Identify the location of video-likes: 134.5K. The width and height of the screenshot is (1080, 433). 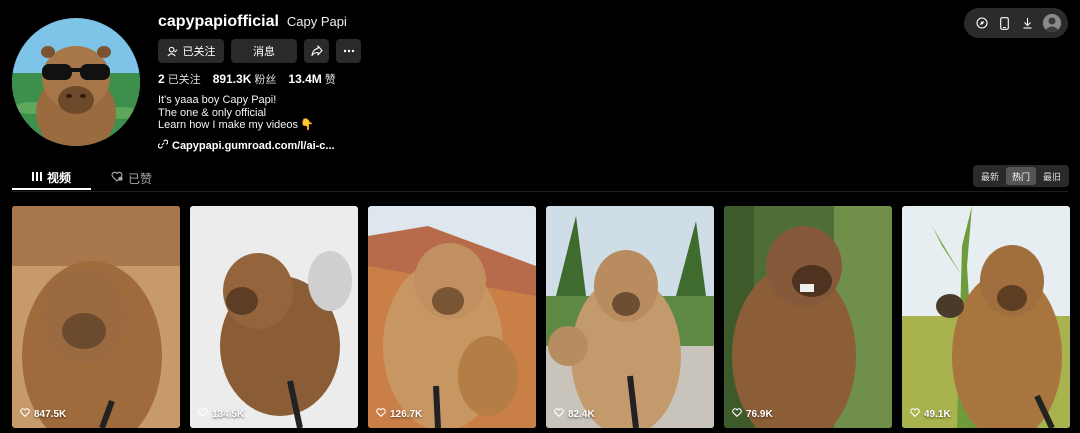
(221, 414).